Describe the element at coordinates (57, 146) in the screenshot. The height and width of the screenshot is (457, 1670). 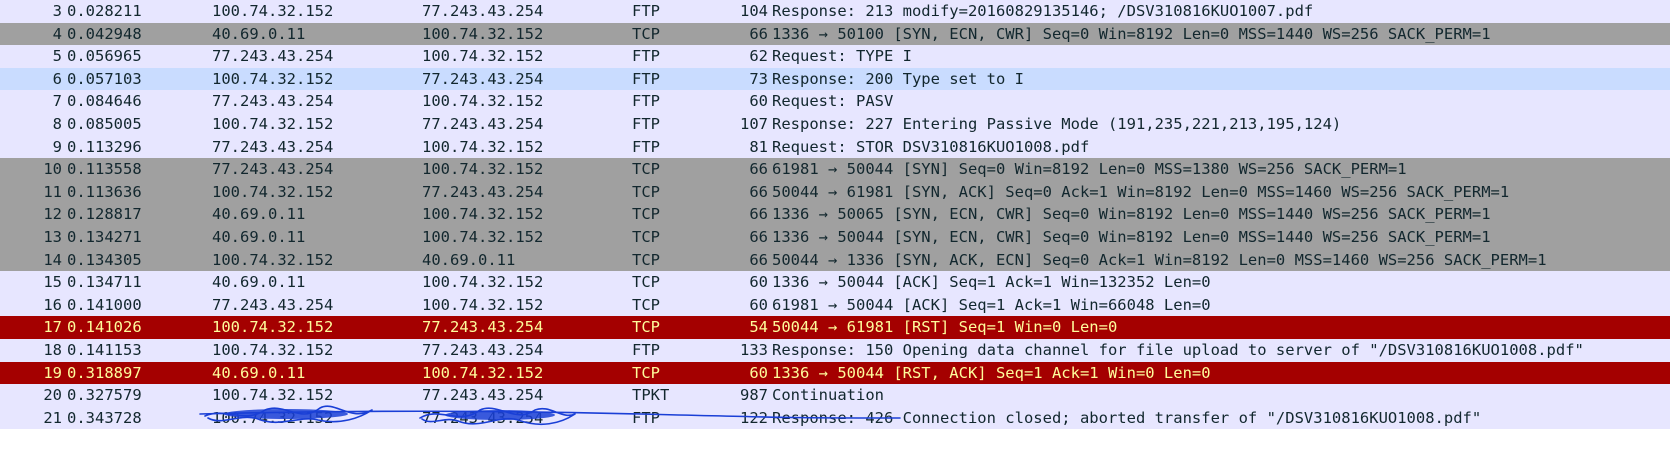
I see `packet-number: 9` at that location.